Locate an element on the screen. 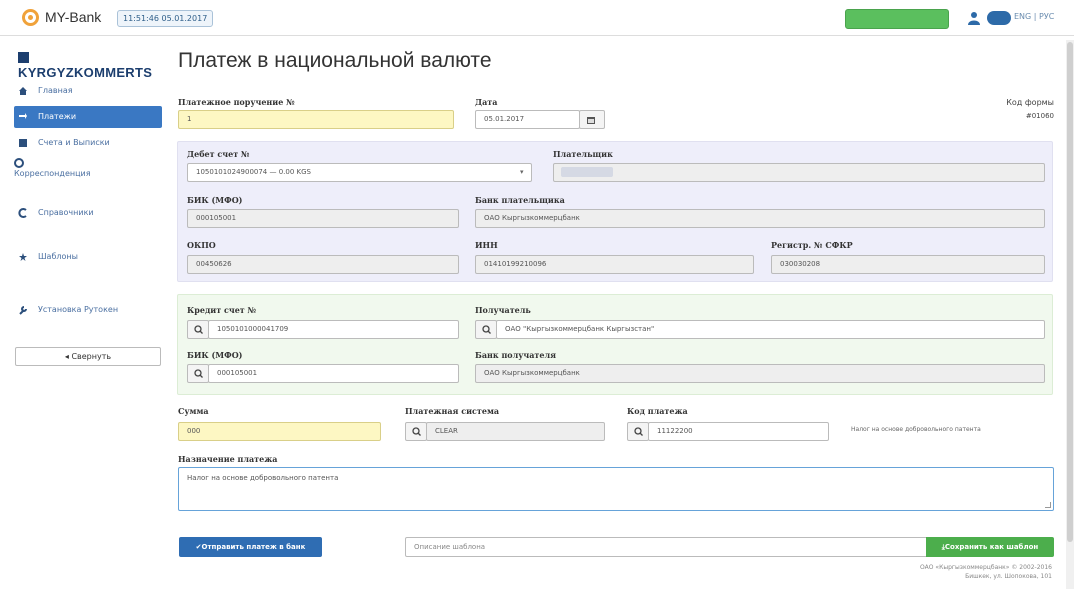 The height and width of the screenshot is (589, 1074). recipient-search-button is located at coordinates (486, 329).